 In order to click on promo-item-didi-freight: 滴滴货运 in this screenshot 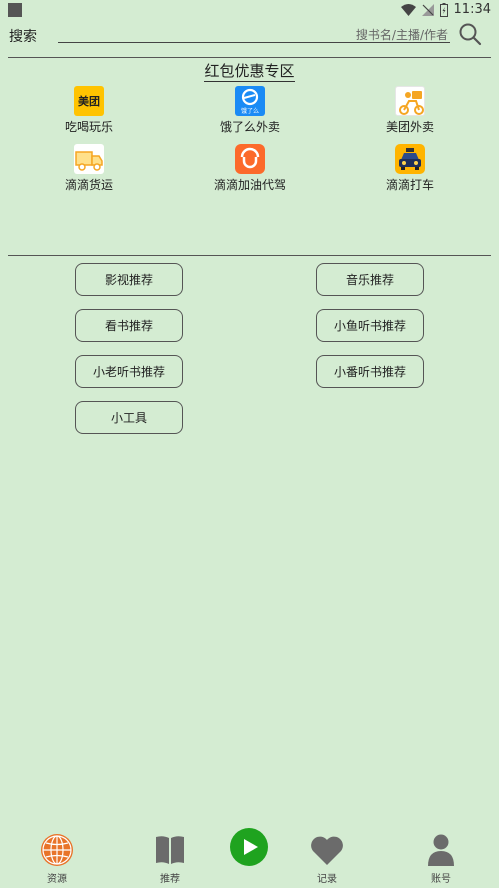, I will do `click(89, 168)`.